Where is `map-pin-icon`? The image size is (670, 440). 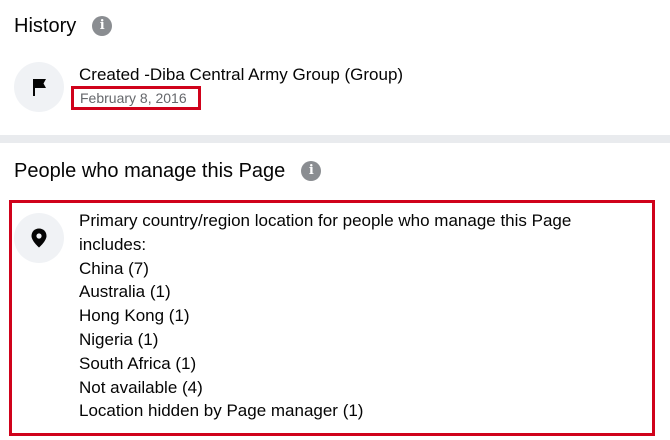
map-pin-icon is located at coordinates (39, 238).